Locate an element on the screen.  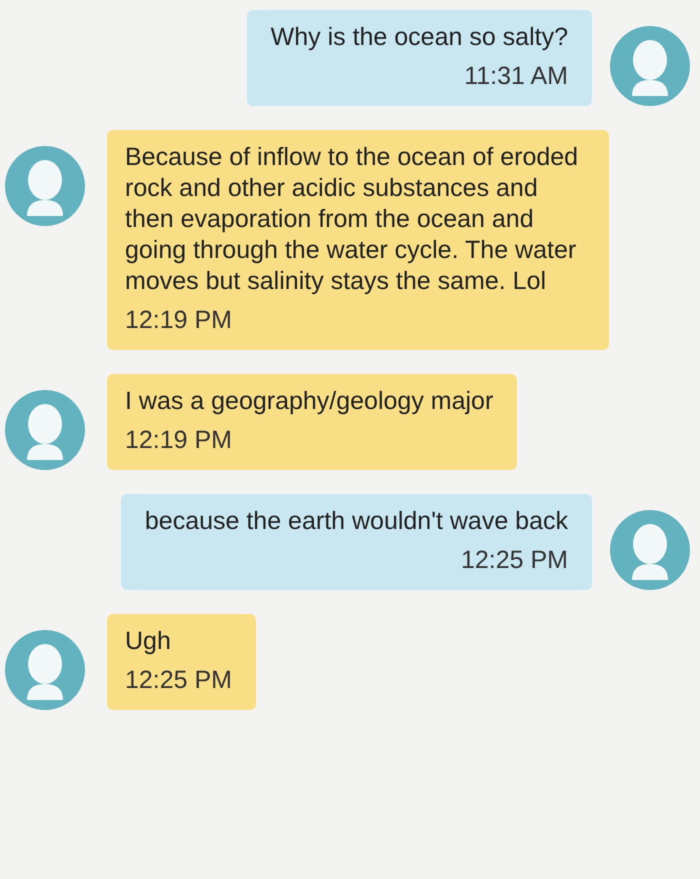
message-text: Because of inflow to the ocean of eroded rock and other acidic substances and then evaporation from the ocean and going through the water cycle. The water moves but salinity stays the same. Lol is located at coordinates (352, 219).